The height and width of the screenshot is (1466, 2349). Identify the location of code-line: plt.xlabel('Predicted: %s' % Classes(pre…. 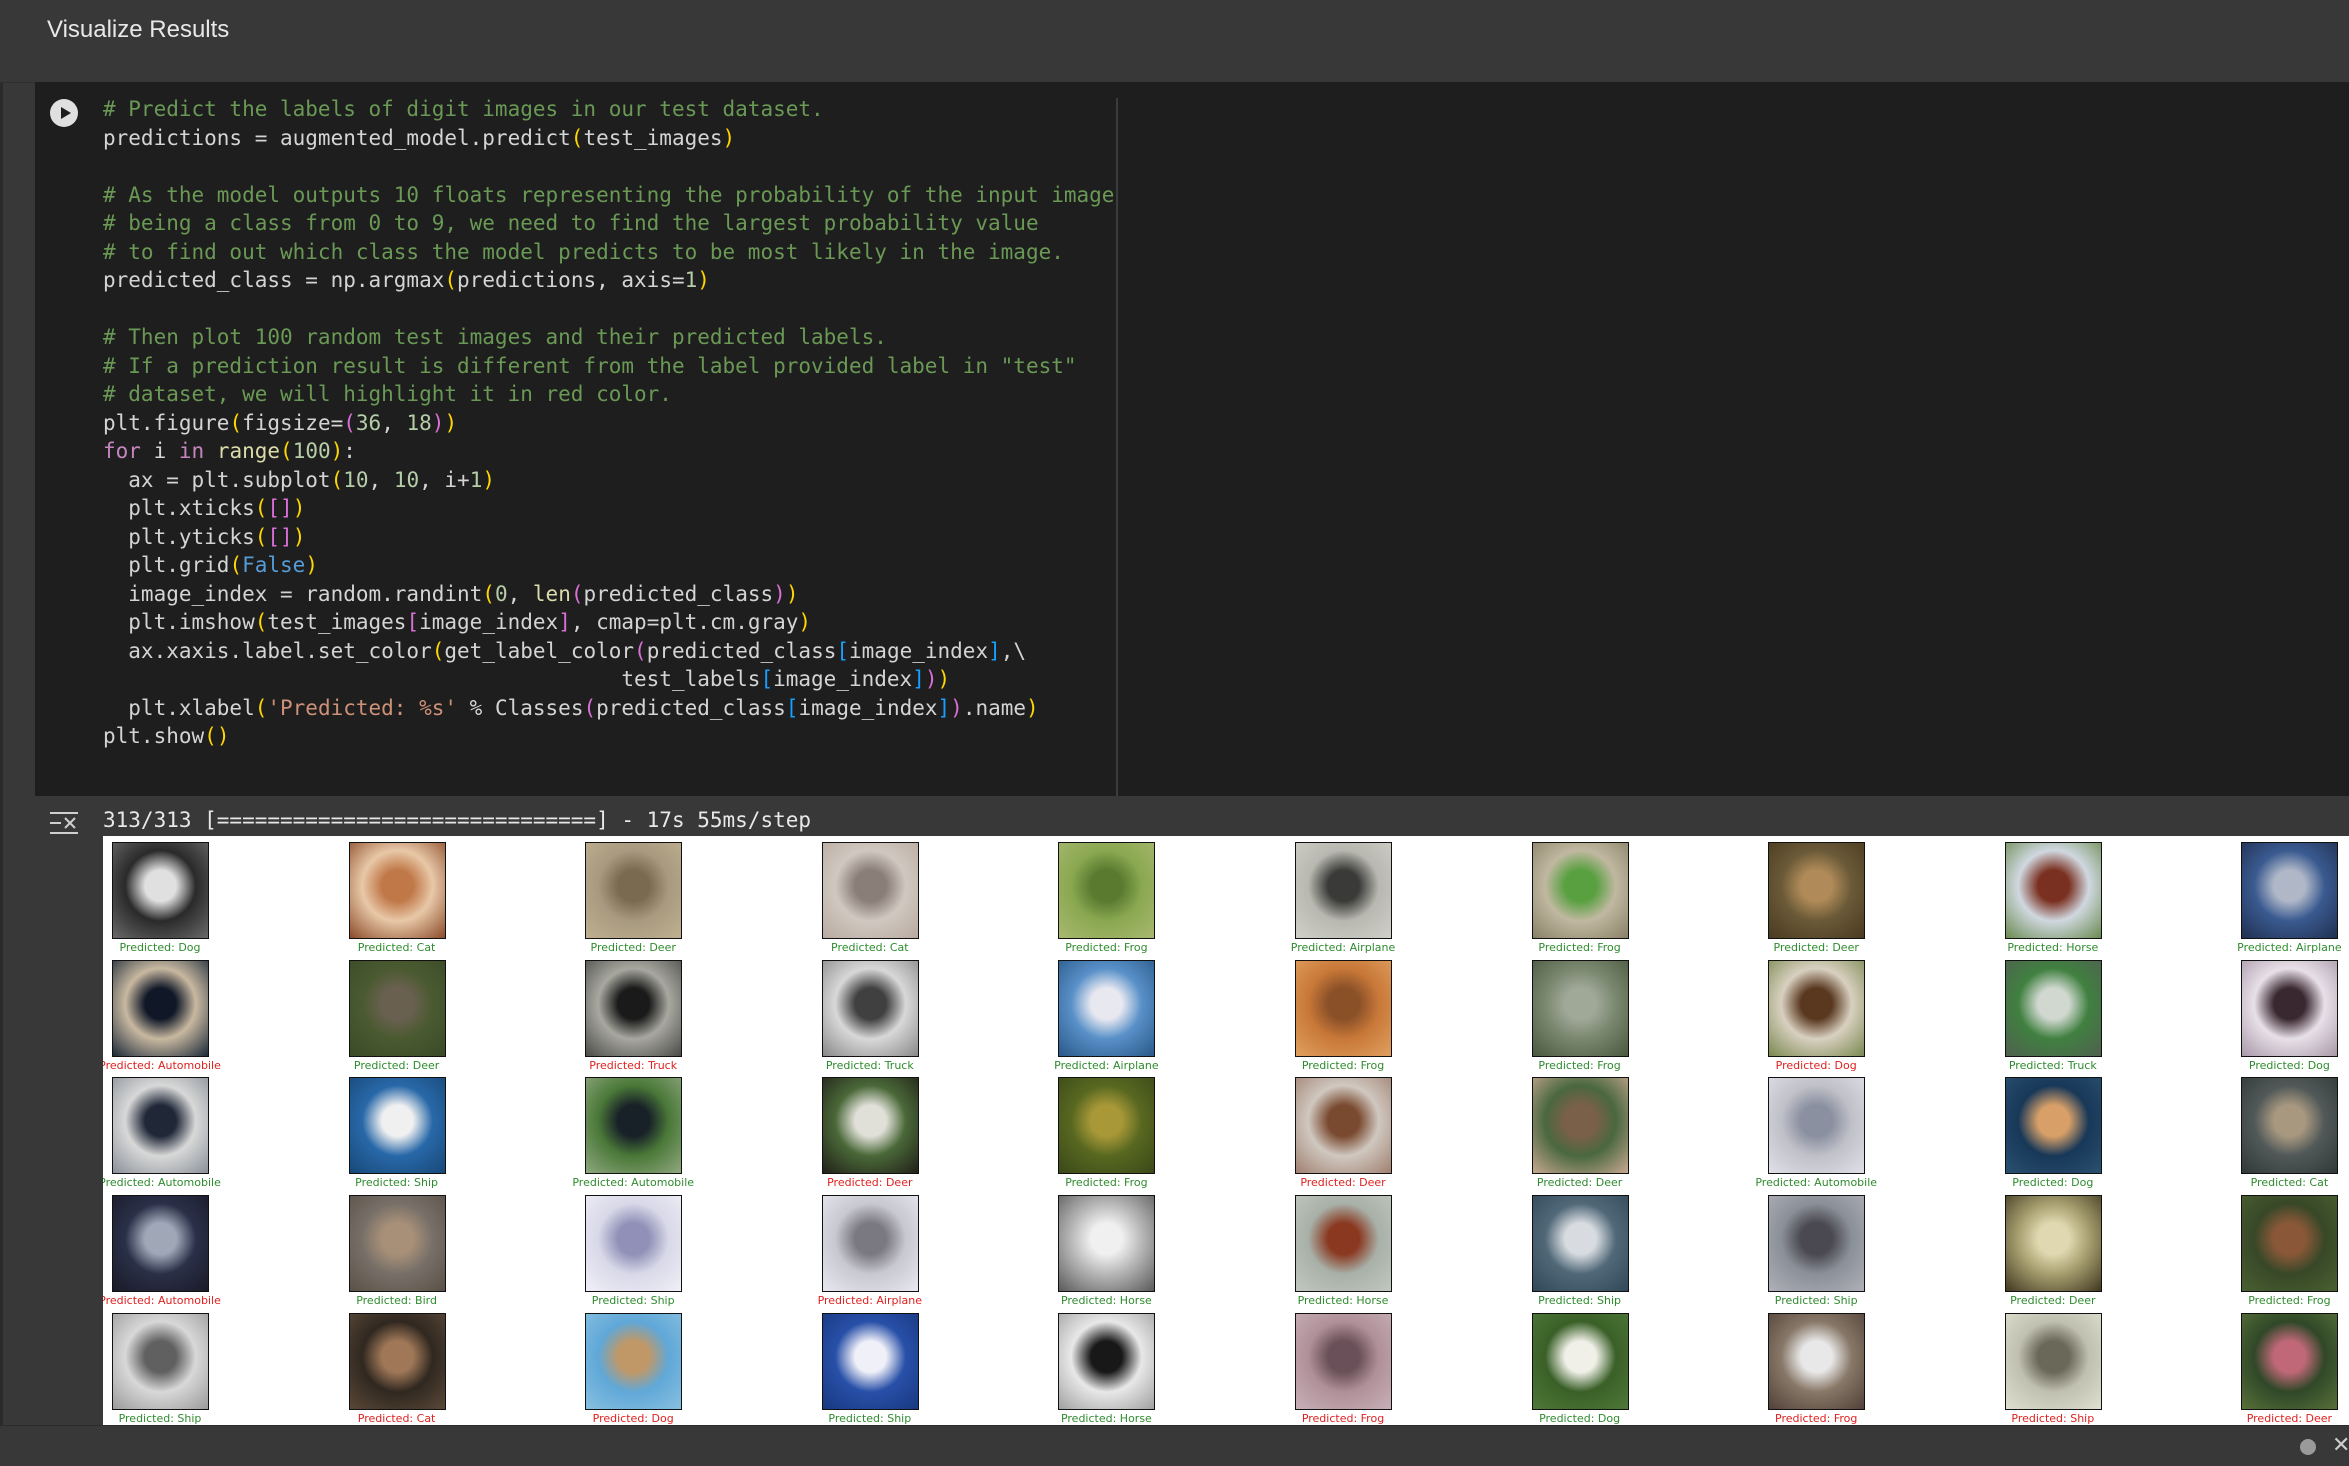
(571, 707).